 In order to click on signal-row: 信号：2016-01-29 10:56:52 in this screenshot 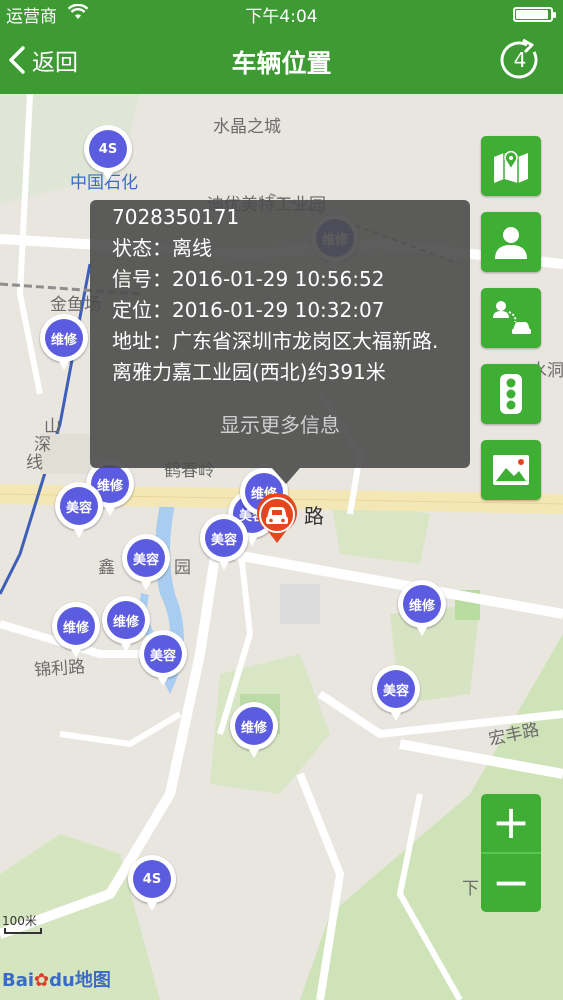, I will do `click(280, 279)`.